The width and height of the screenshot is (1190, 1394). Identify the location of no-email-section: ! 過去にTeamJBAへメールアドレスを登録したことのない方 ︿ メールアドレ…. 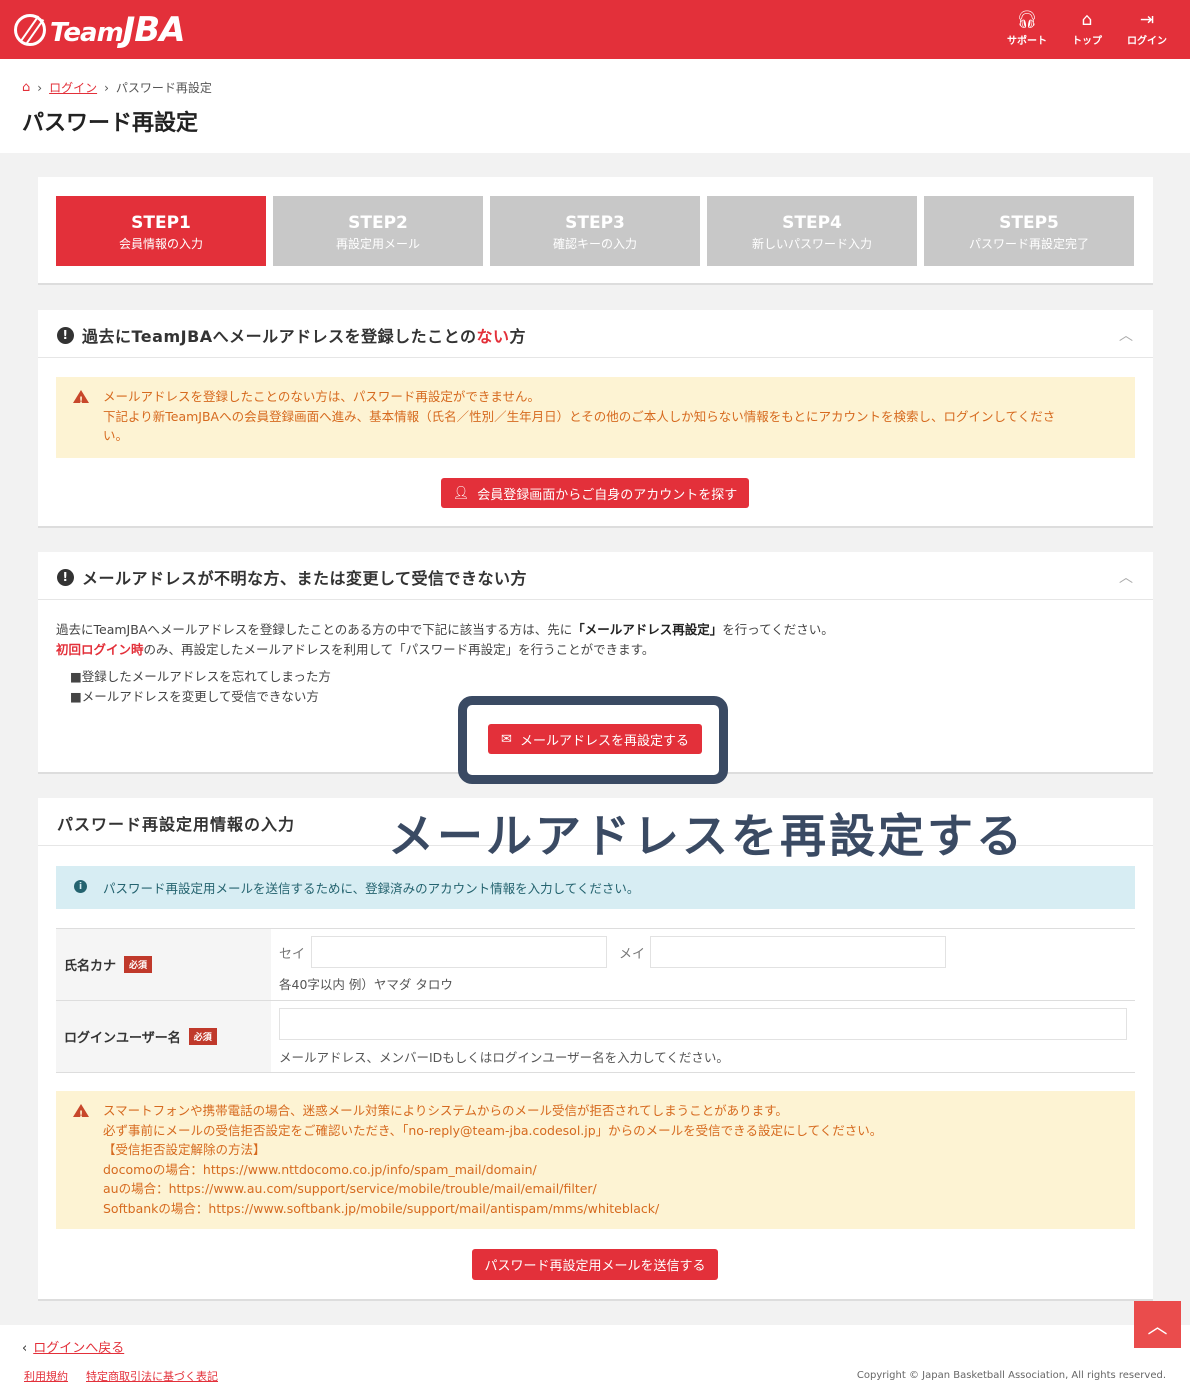
(595, 419).